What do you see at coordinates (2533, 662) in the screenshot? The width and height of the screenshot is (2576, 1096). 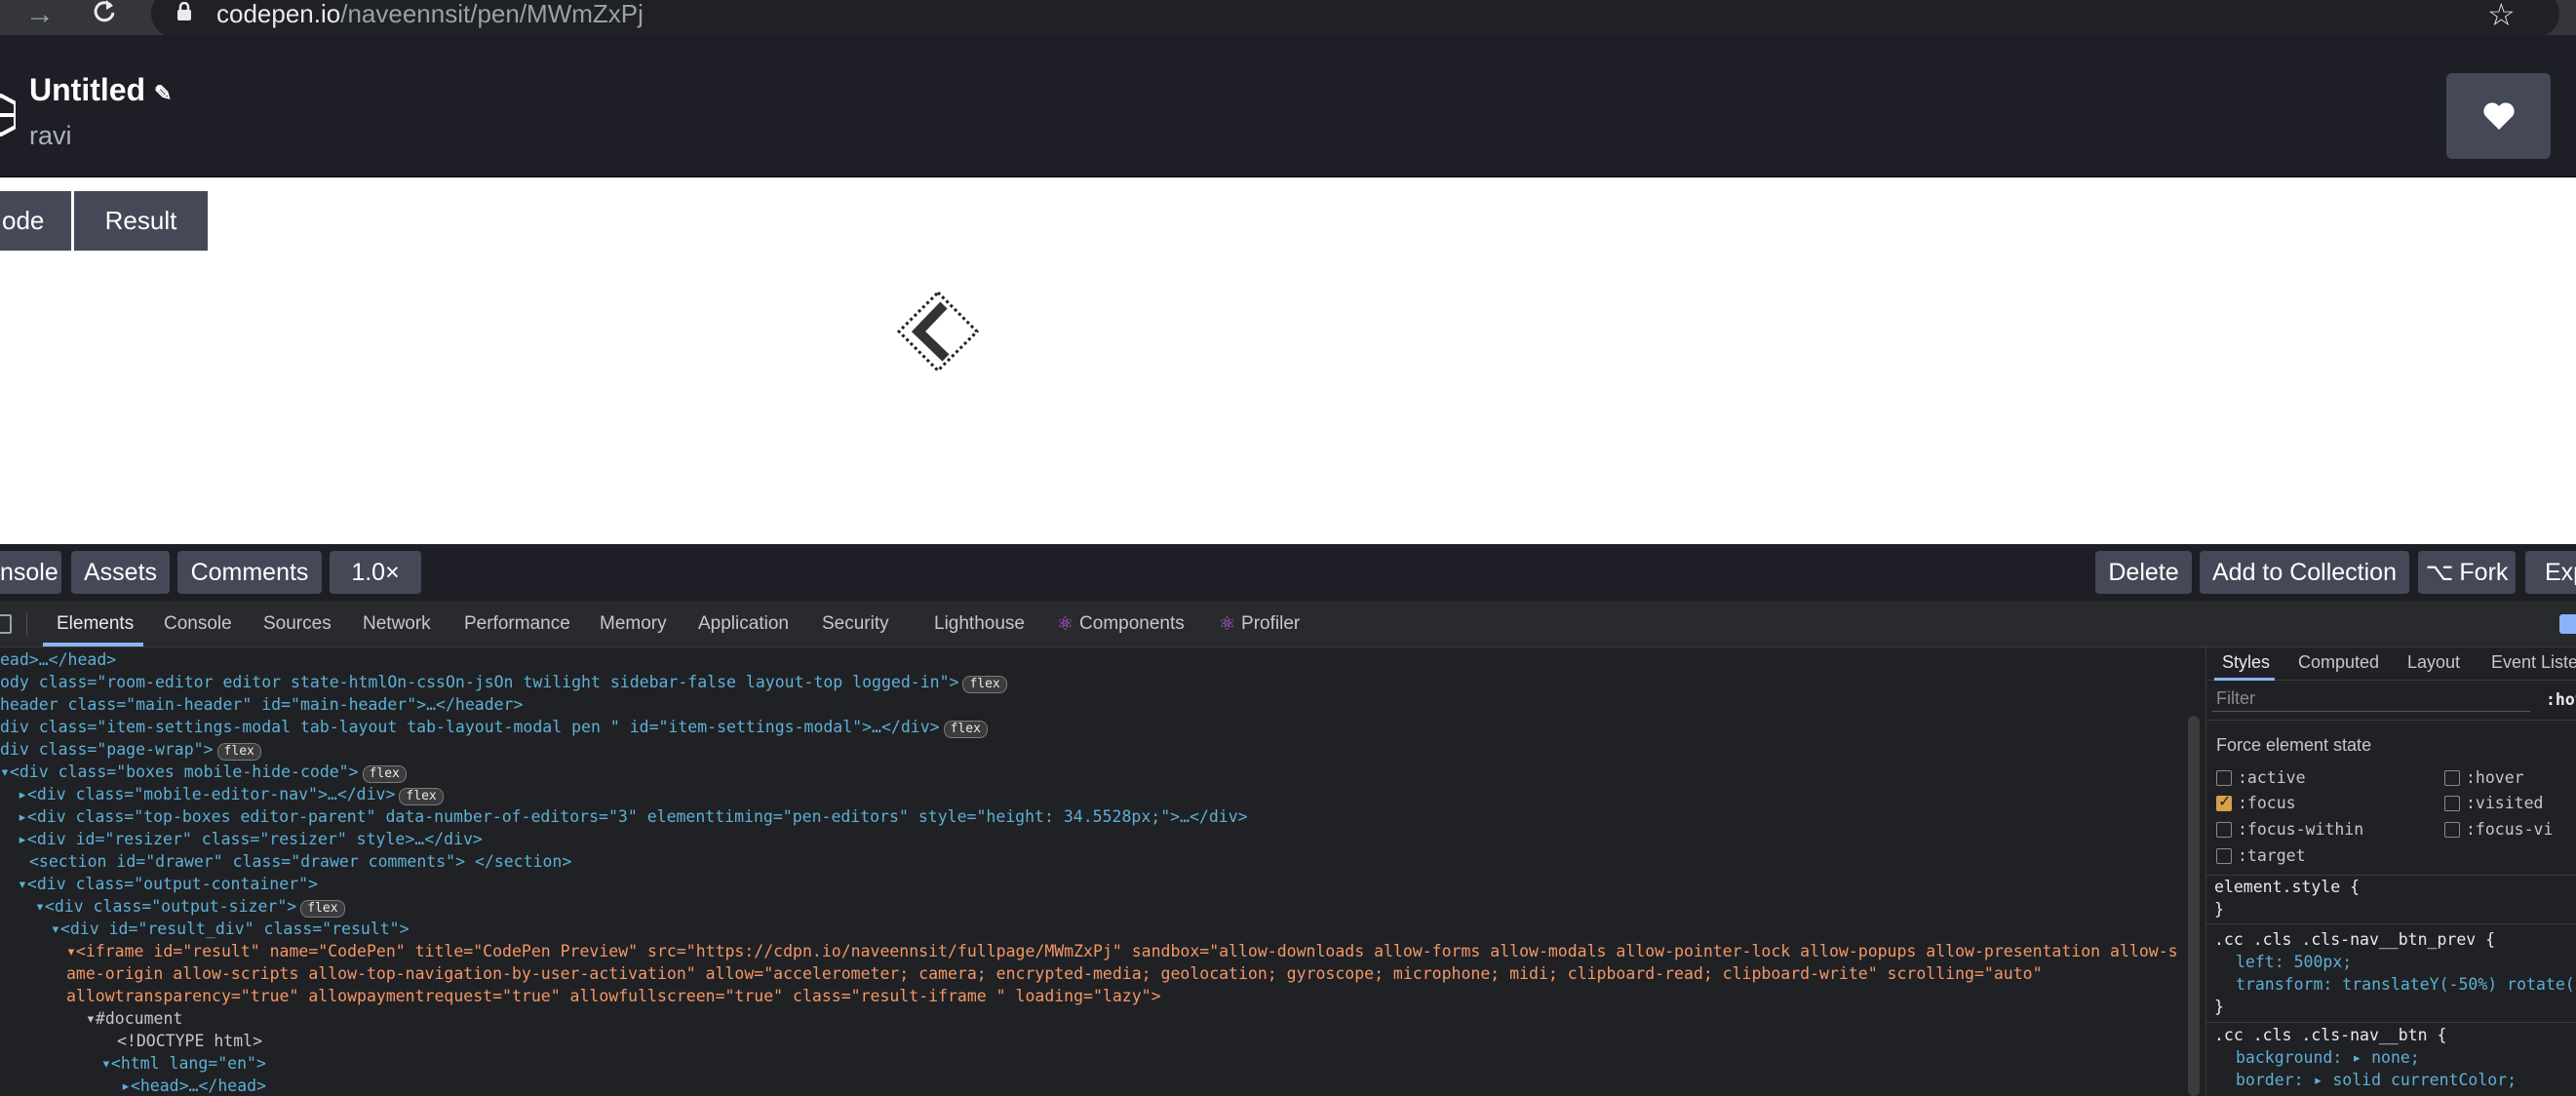 I see `sidebar-tab-event-listeners: Event Liste` at bounding box center [2533, 662].